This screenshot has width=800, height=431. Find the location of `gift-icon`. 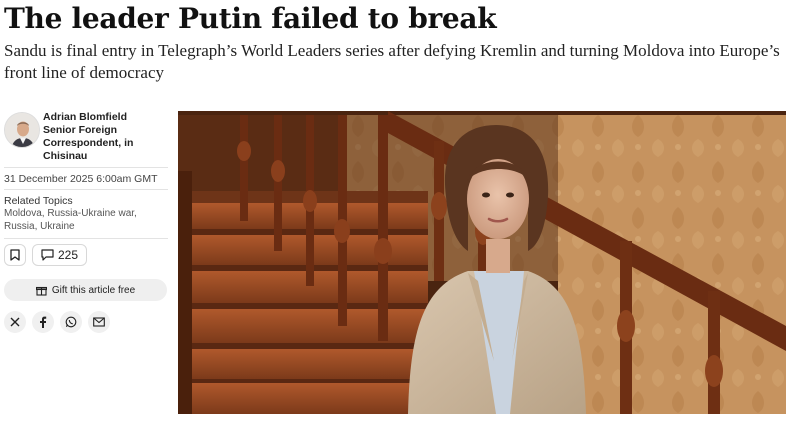

gift-icon is located at coordinates (41, 291).